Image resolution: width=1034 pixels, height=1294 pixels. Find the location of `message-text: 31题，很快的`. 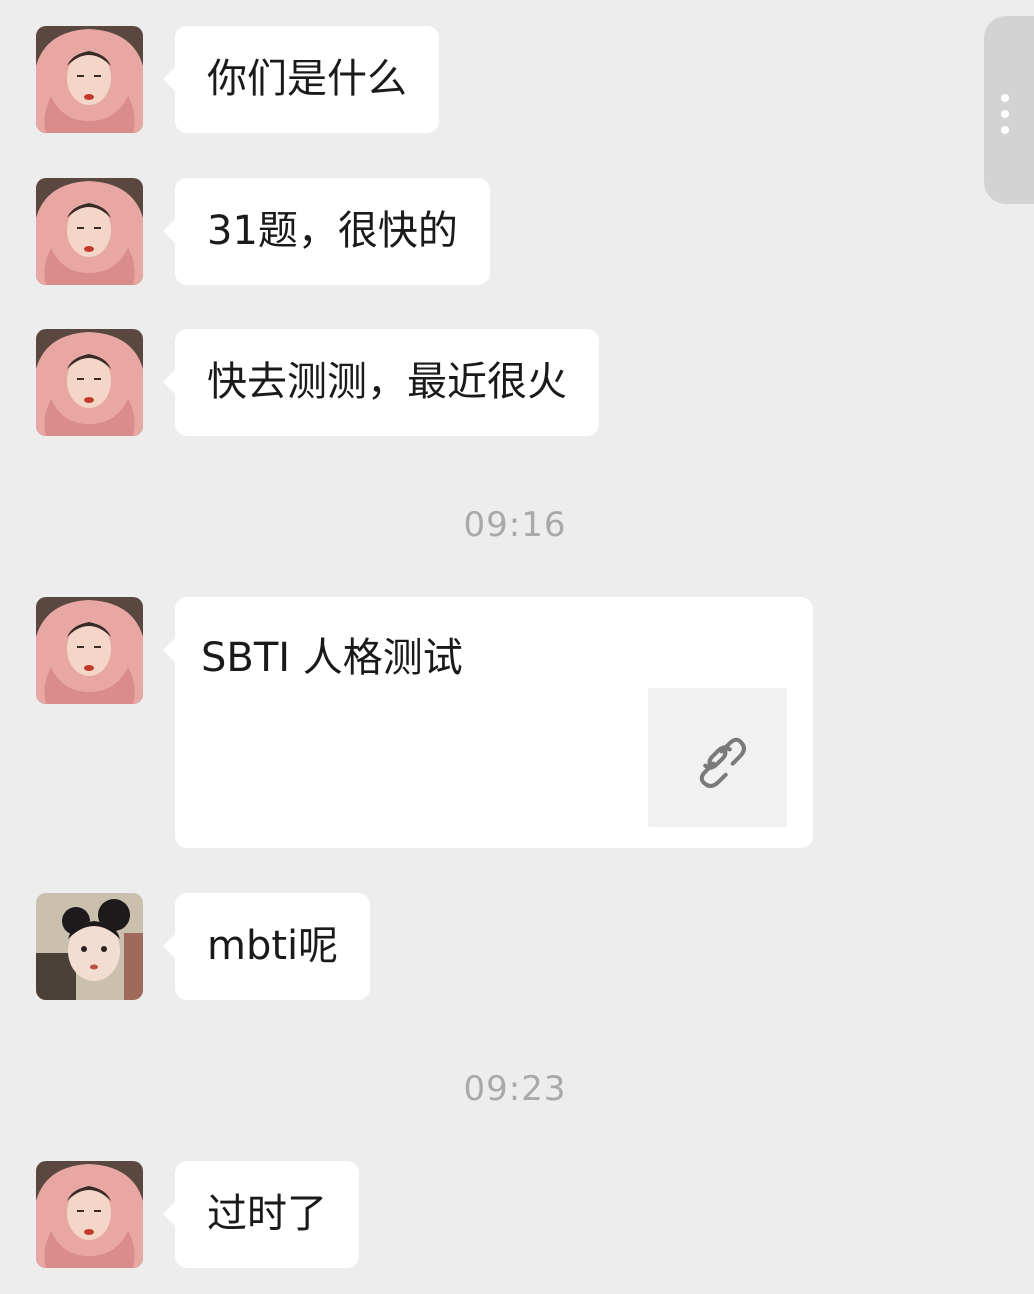

message-text: 31题，很快的 is located at coordinates (332, 231).